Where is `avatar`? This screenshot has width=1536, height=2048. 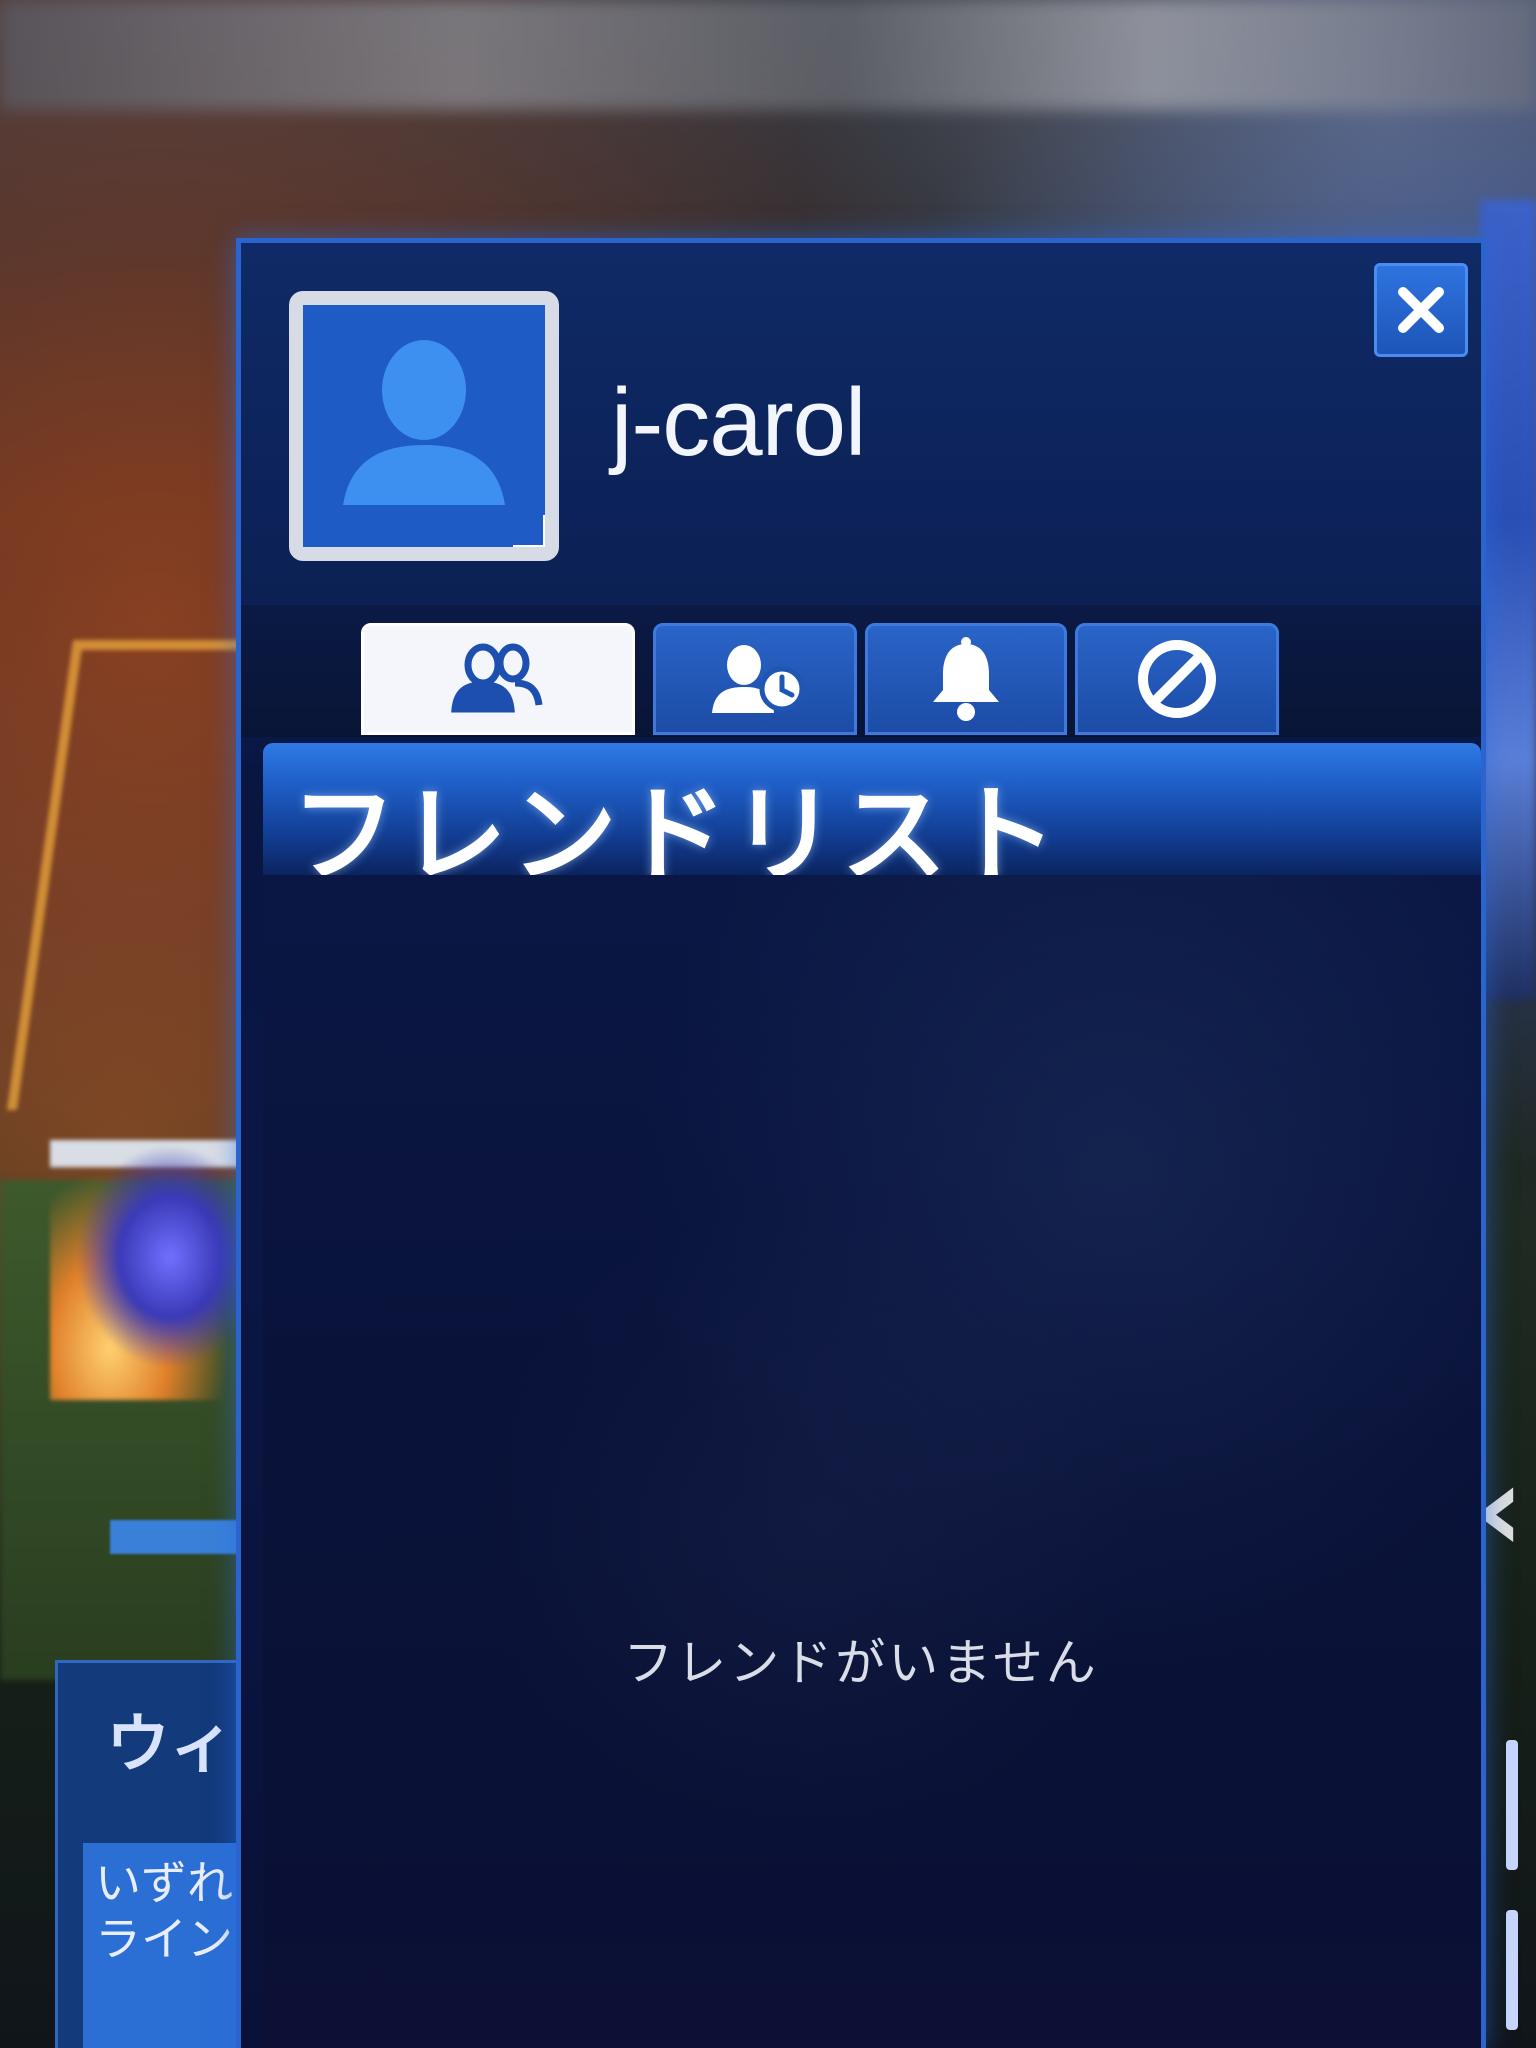
avatar is located at coordinates (424, 426).